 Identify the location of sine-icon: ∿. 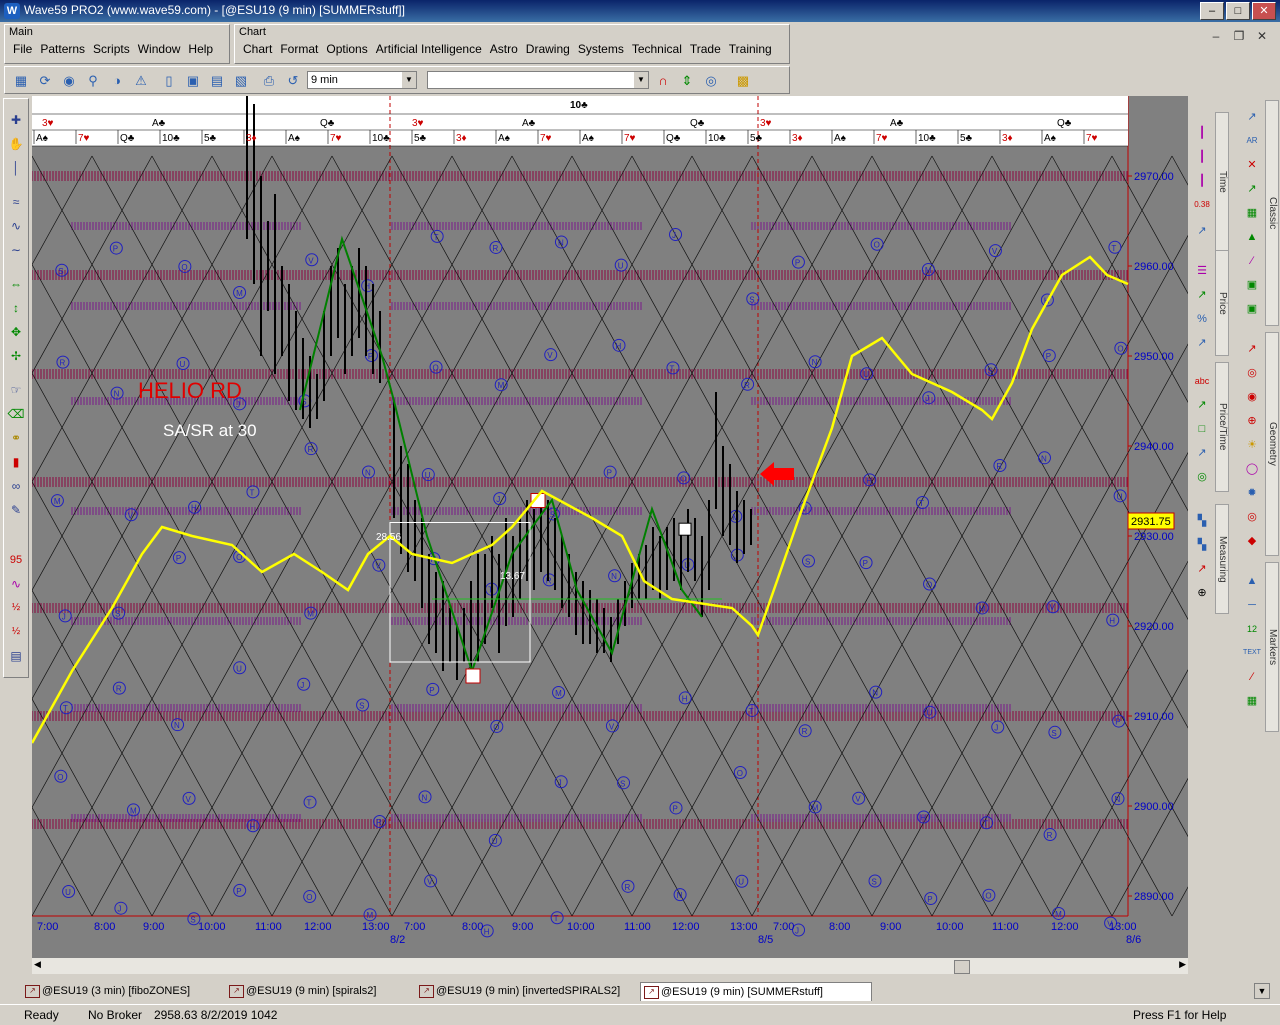
(16, 584).